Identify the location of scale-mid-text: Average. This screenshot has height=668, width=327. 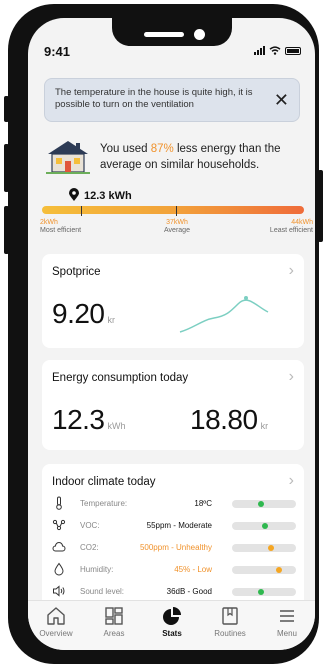
(177, 231).